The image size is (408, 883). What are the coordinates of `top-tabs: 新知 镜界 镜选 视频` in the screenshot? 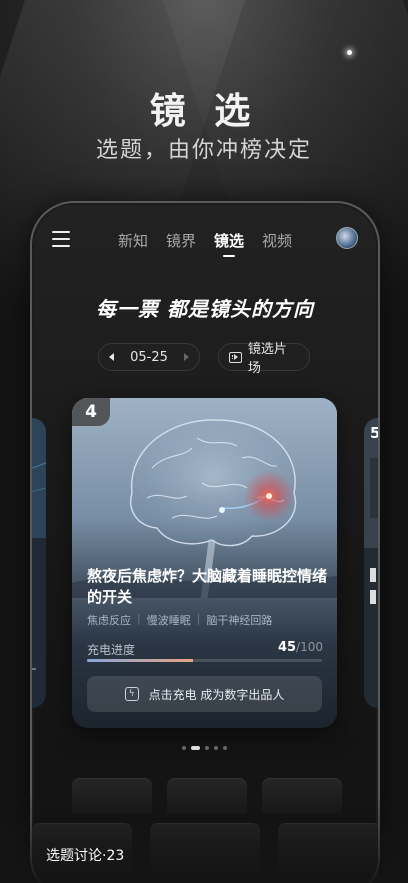 It's located at (205, 240).